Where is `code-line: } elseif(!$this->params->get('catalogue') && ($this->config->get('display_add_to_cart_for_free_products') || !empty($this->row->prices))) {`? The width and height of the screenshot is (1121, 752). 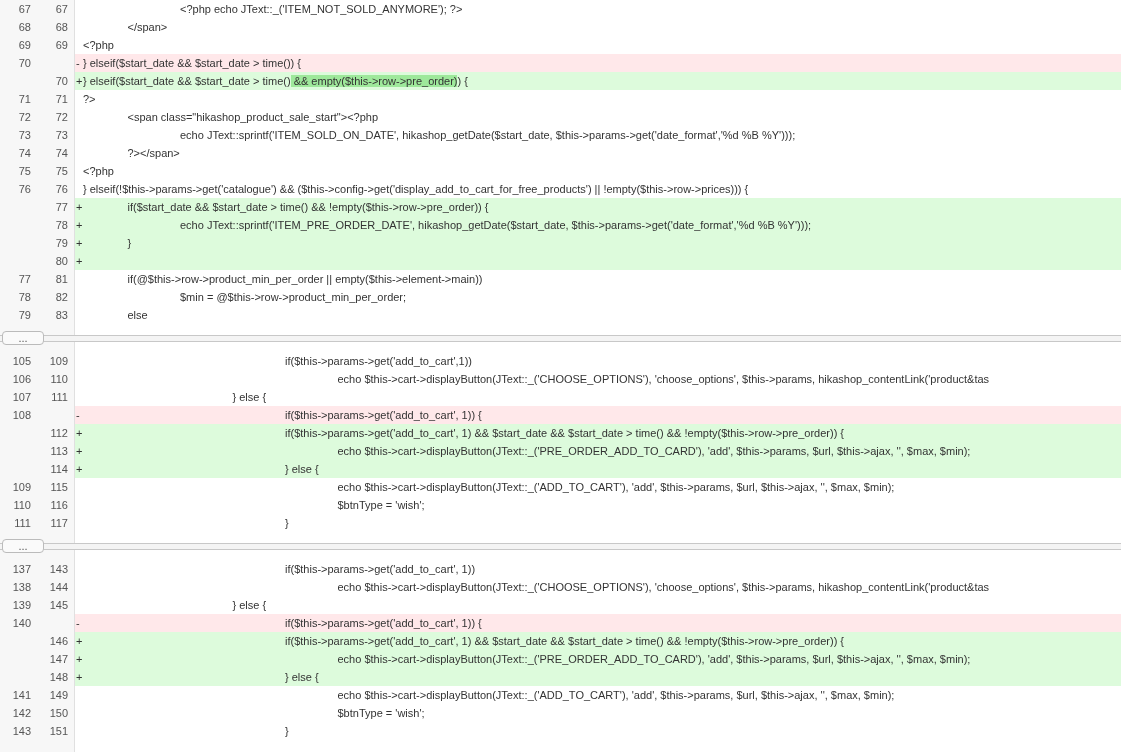
code-line: } elseif(!$this->params->get('catalogue') && ($this->config->get('display_add_to_cart_for_free_products') || !empty($this->row->prices))) { is located at coordinates (416, 189).